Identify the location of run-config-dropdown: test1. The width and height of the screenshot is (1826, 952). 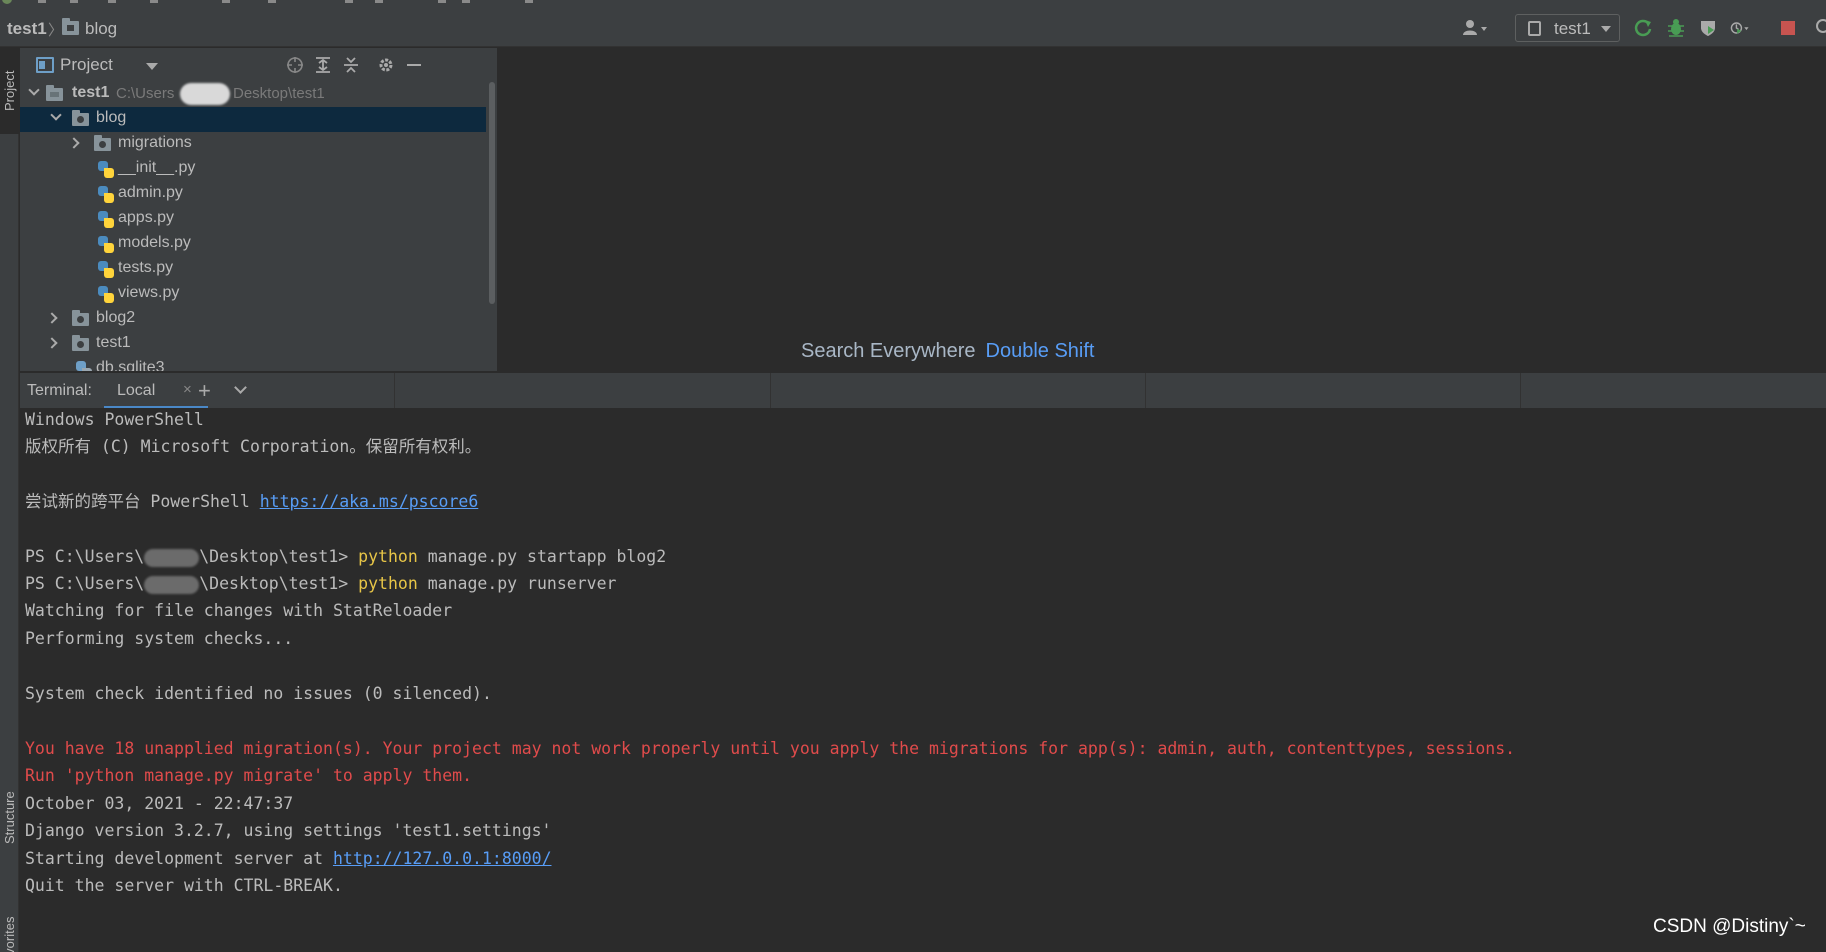
(1567, 28).